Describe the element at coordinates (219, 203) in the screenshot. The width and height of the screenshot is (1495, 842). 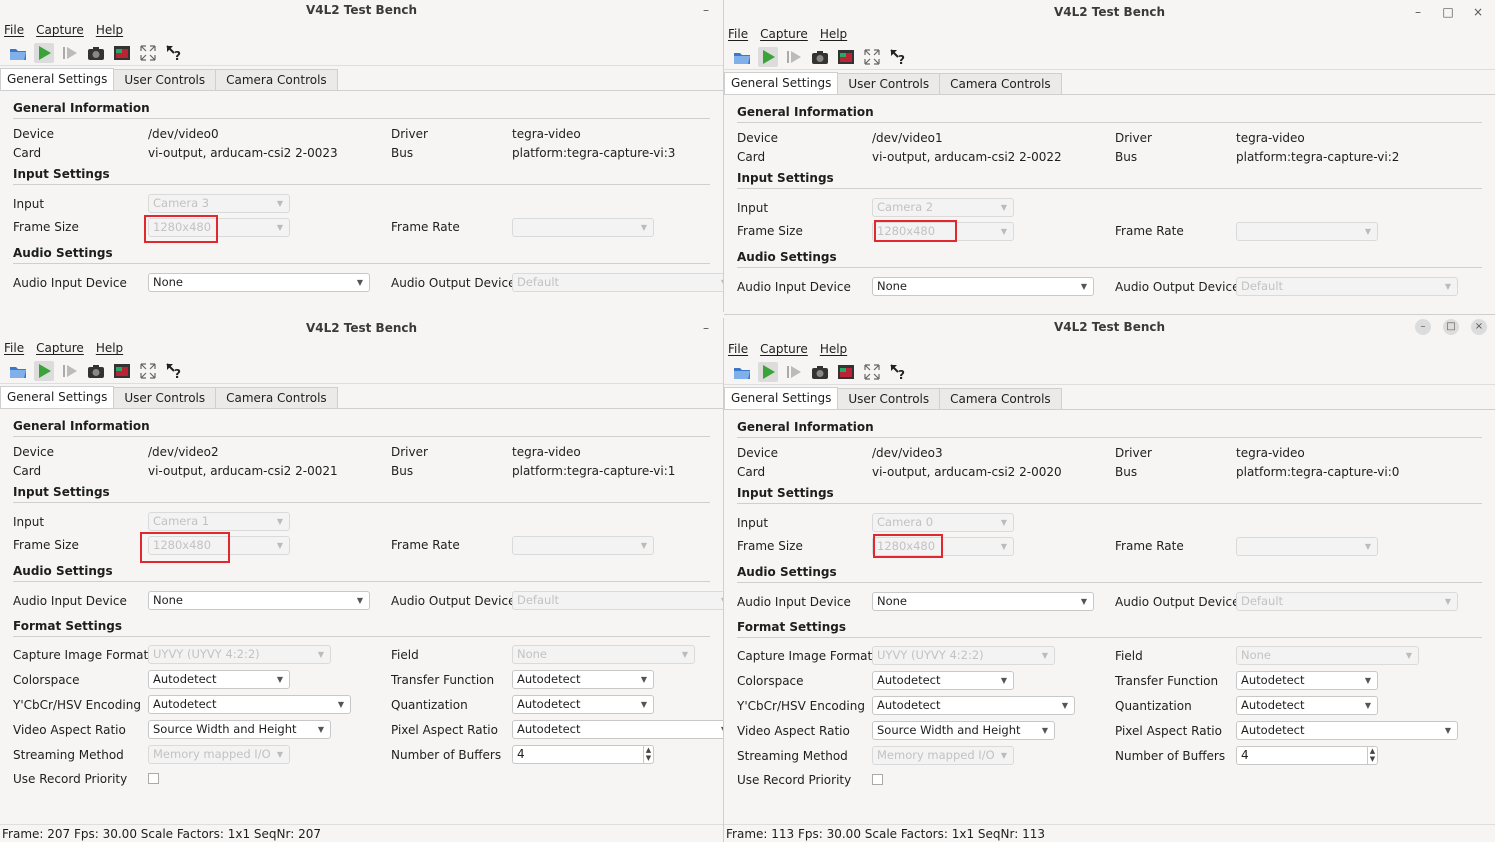
I see `input-select: Camera 3 ▼` at that location.